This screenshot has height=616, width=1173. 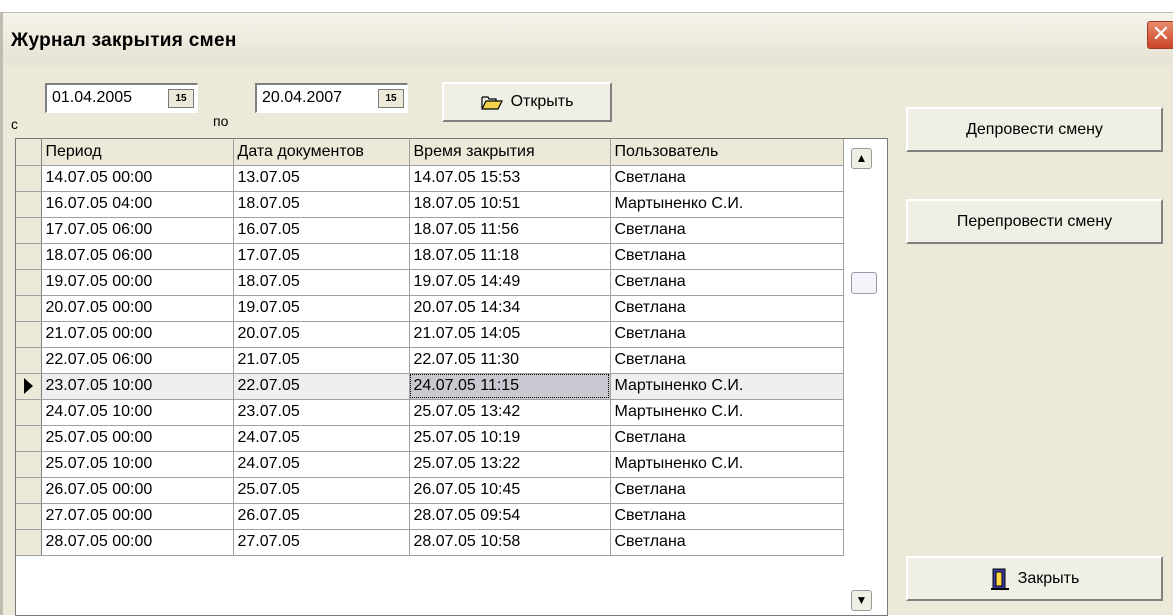 I want to click on cell-period: 28.07.05 00:00, so click(x=137, y=542).